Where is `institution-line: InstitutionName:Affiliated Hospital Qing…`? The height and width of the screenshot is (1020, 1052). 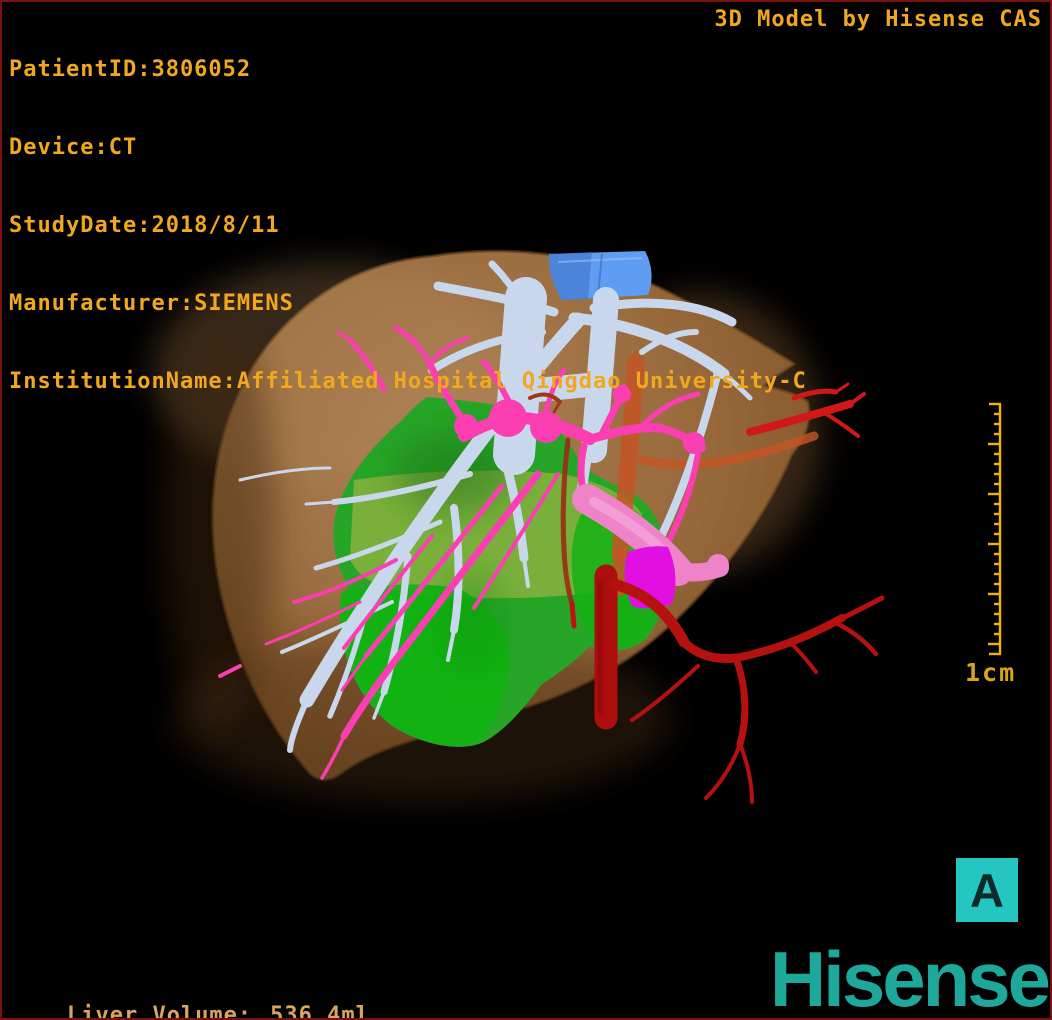 institution-line: InstitutionName:Affiliated Hospital Qing… is located at coordinates (408, 381).